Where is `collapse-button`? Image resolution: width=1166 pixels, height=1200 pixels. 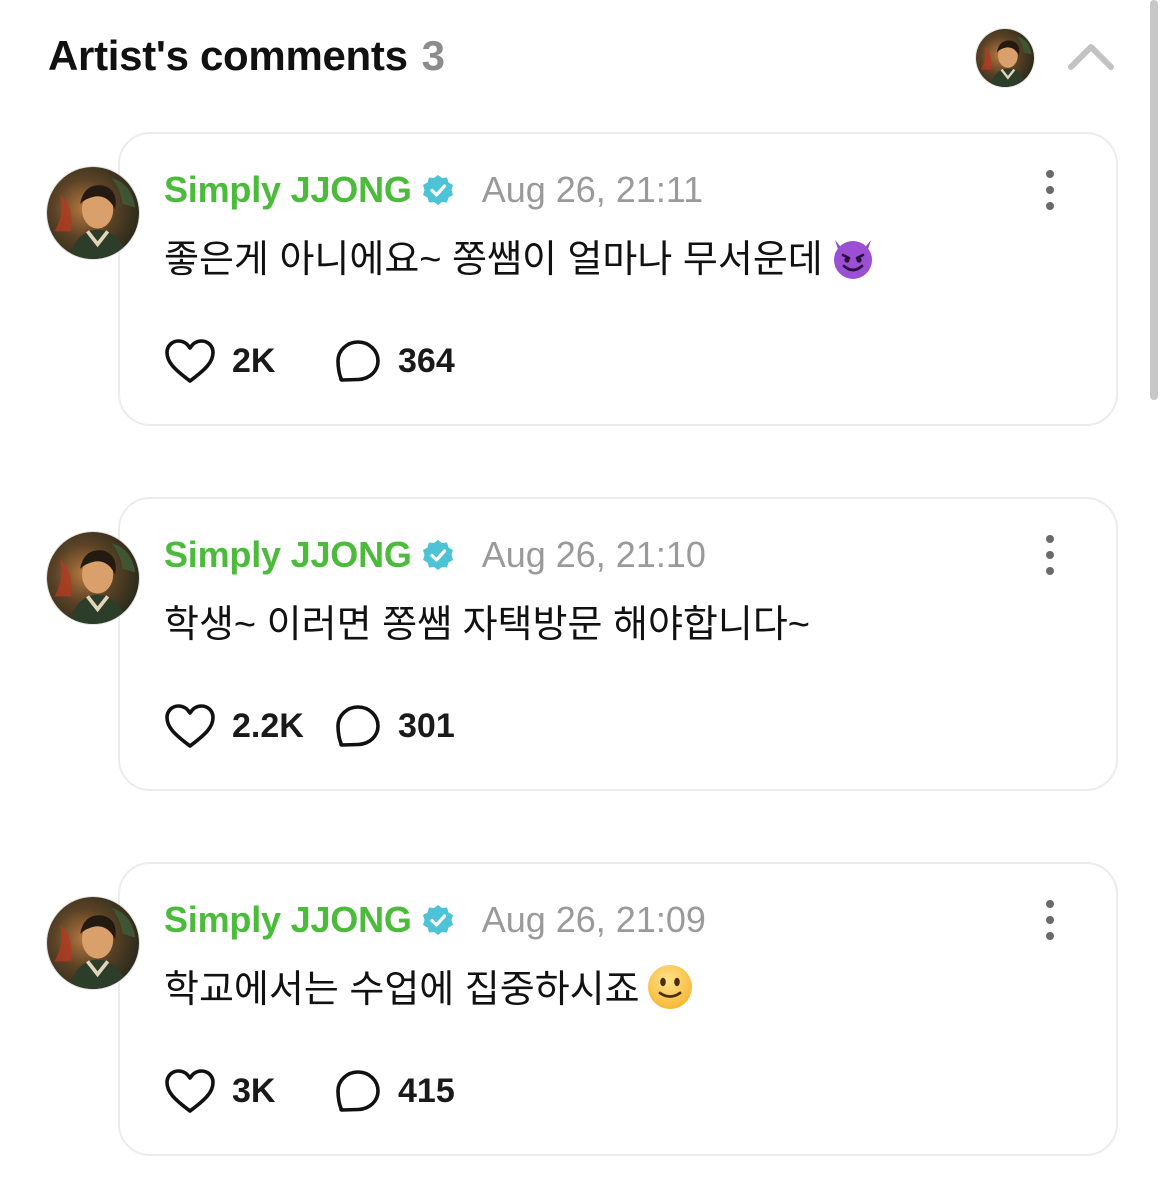 collapse-button is located at coordinates (1091, 56).